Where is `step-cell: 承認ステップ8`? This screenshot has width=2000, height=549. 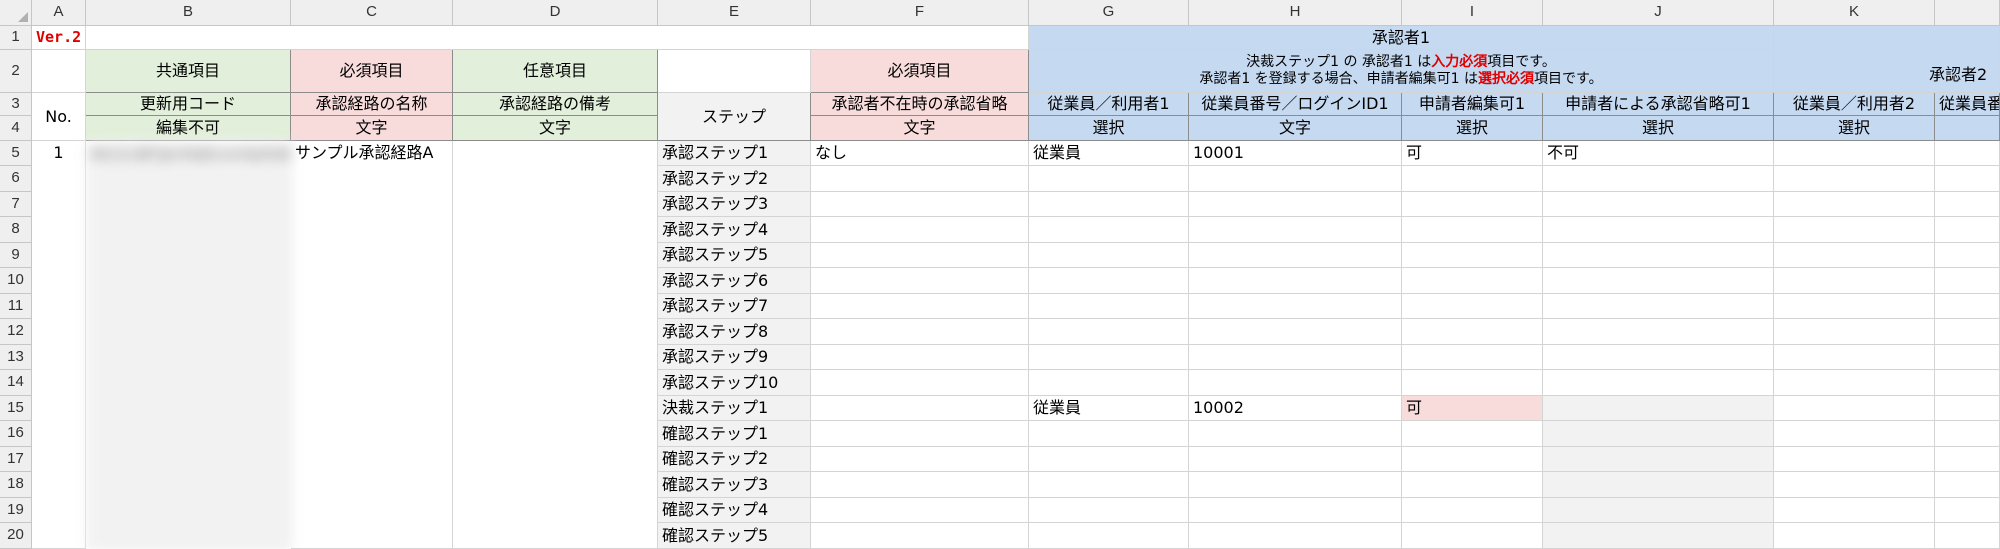
step-cell: 承認ステップ8 is located at coordinates (734, 332).